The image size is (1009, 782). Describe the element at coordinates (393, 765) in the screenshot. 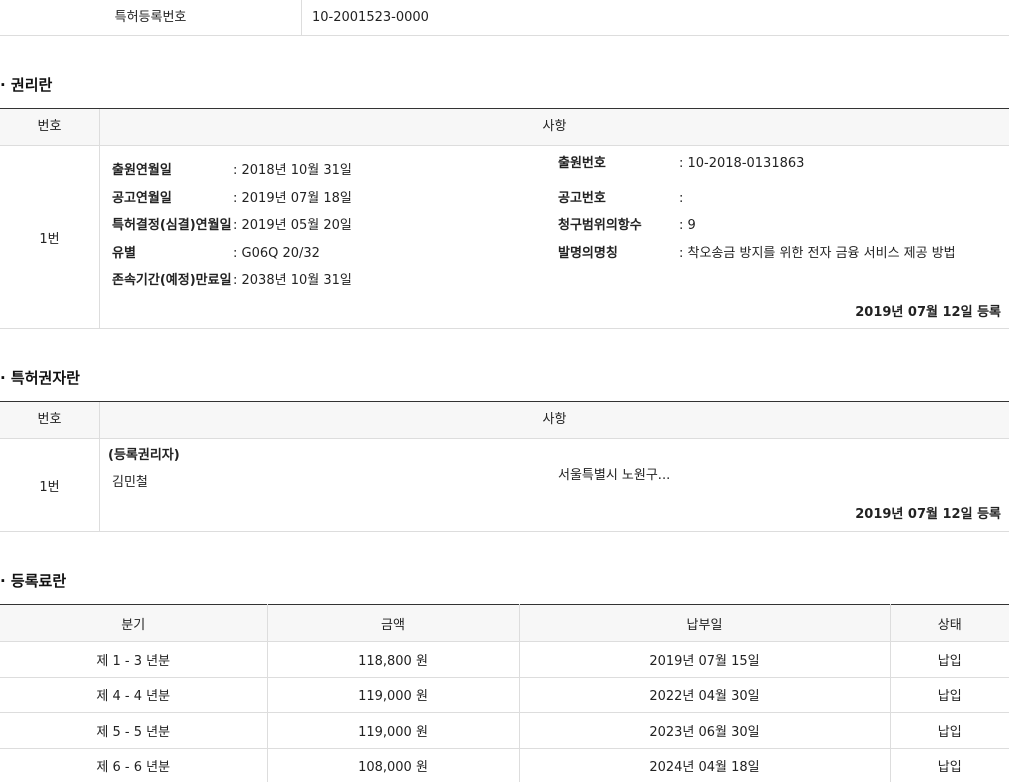

I see `fee-amount: 108,000 원` at that location.